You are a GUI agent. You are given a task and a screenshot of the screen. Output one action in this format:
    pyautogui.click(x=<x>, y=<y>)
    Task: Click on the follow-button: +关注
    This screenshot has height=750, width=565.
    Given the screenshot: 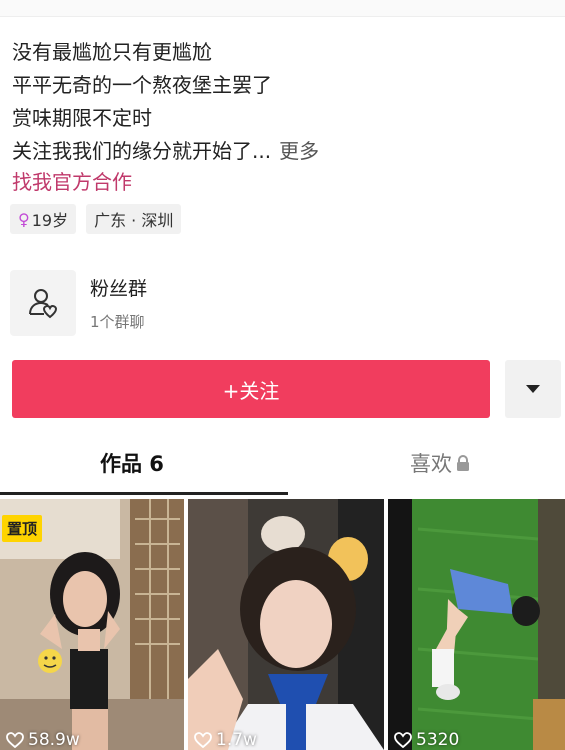 What is the action you would take?
    pyautogui.click(x=251, y=389)
    